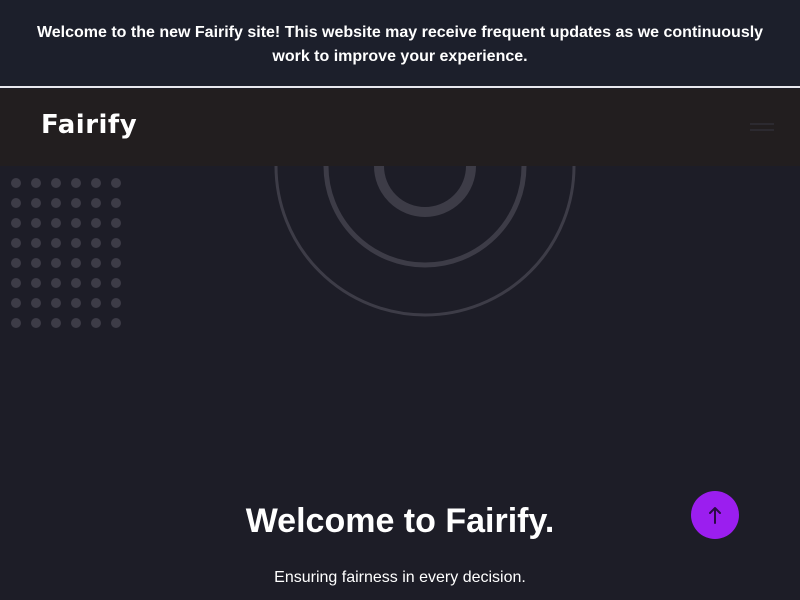 This screenshot has height=600, width=800. I want to click on hero-subtitle: Ensuring fairness in every decision., so click(400, 577).